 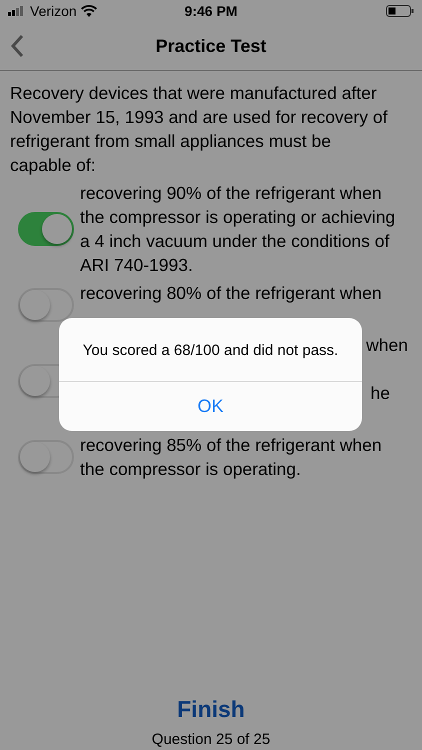 What do you see at coordinates (211, 351) in the screenshot?
I see `alert-message: You scored a 68/100 and did not pass.` at bounding box center [211, 351].